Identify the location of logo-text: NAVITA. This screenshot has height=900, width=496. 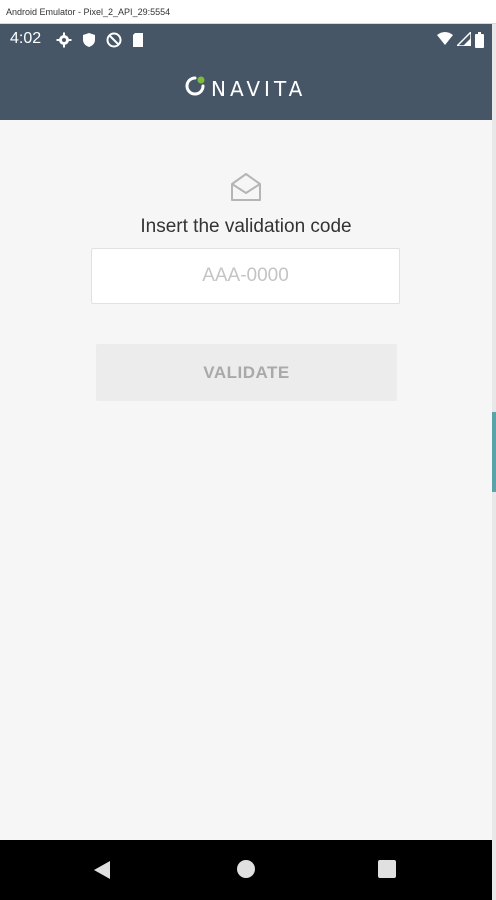
(259, 88).